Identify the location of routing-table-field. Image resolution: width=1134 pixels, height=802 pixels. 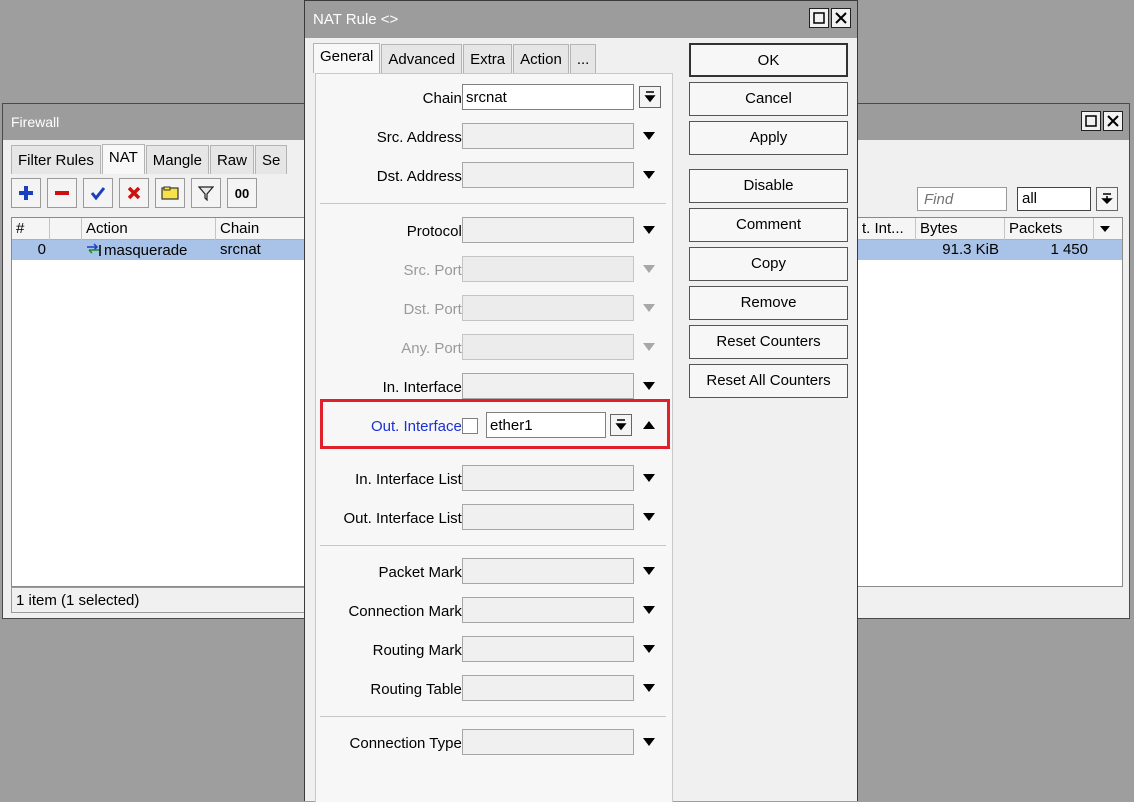
(548, 688).